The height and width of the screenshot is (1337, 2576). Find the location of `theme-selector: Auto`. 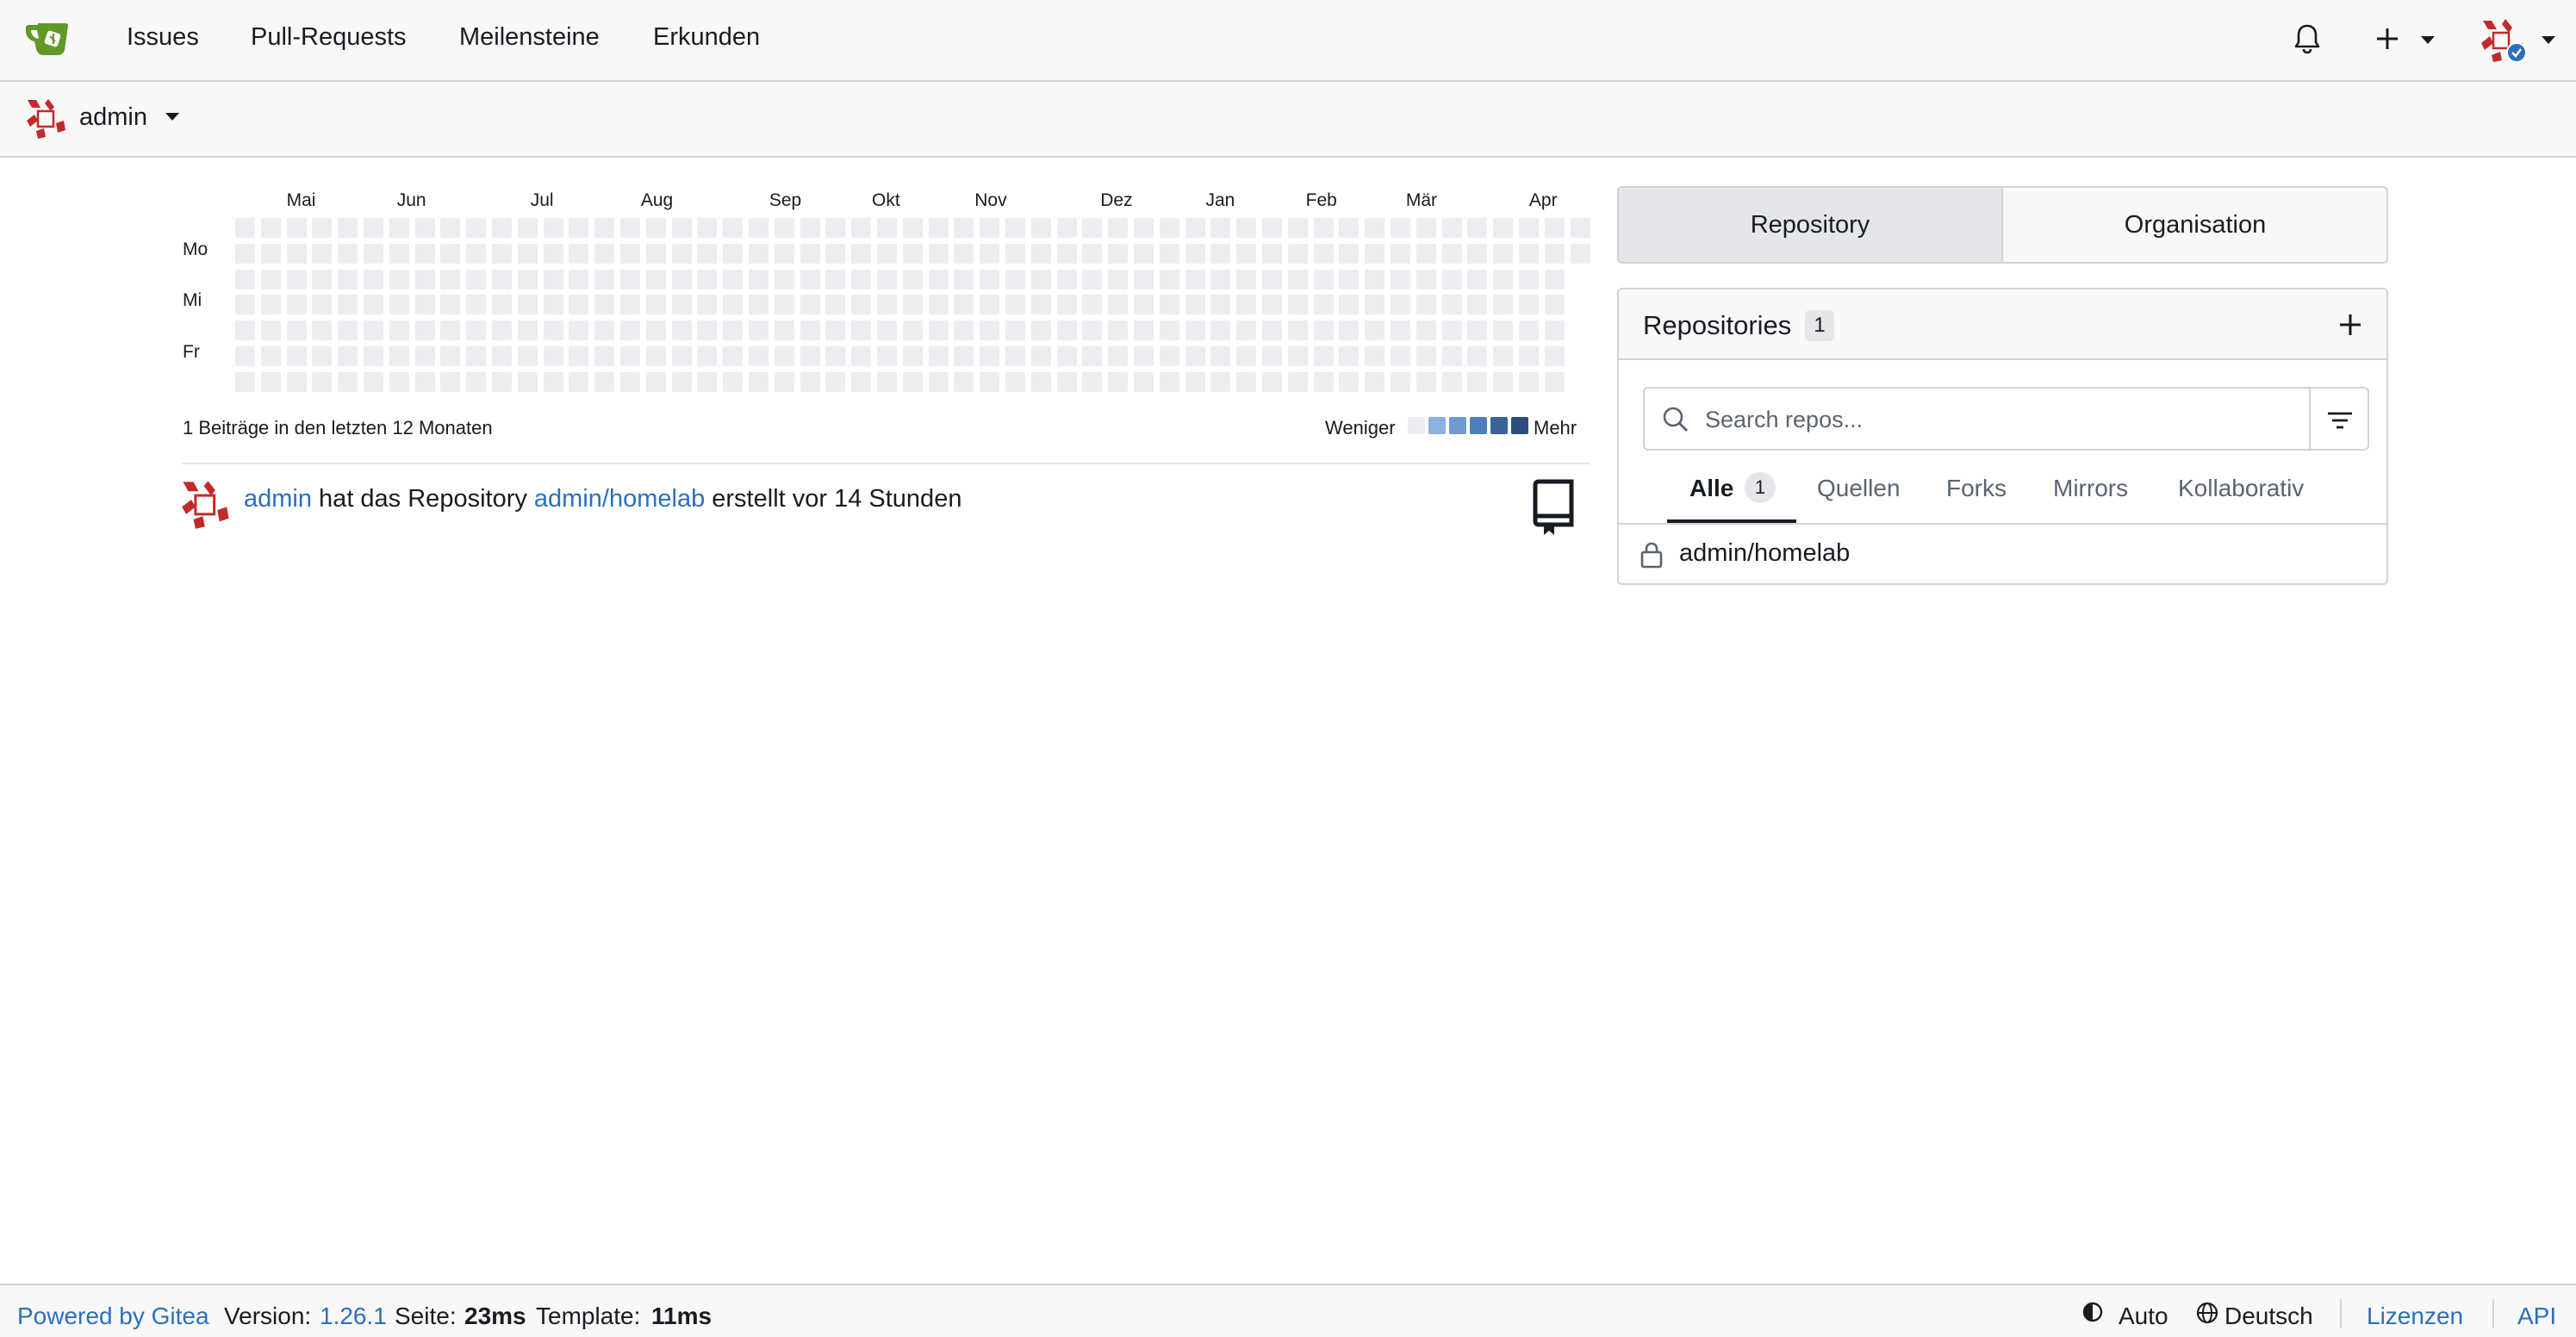

theme-selector: Auto is located at coordinates (2144, 1316).